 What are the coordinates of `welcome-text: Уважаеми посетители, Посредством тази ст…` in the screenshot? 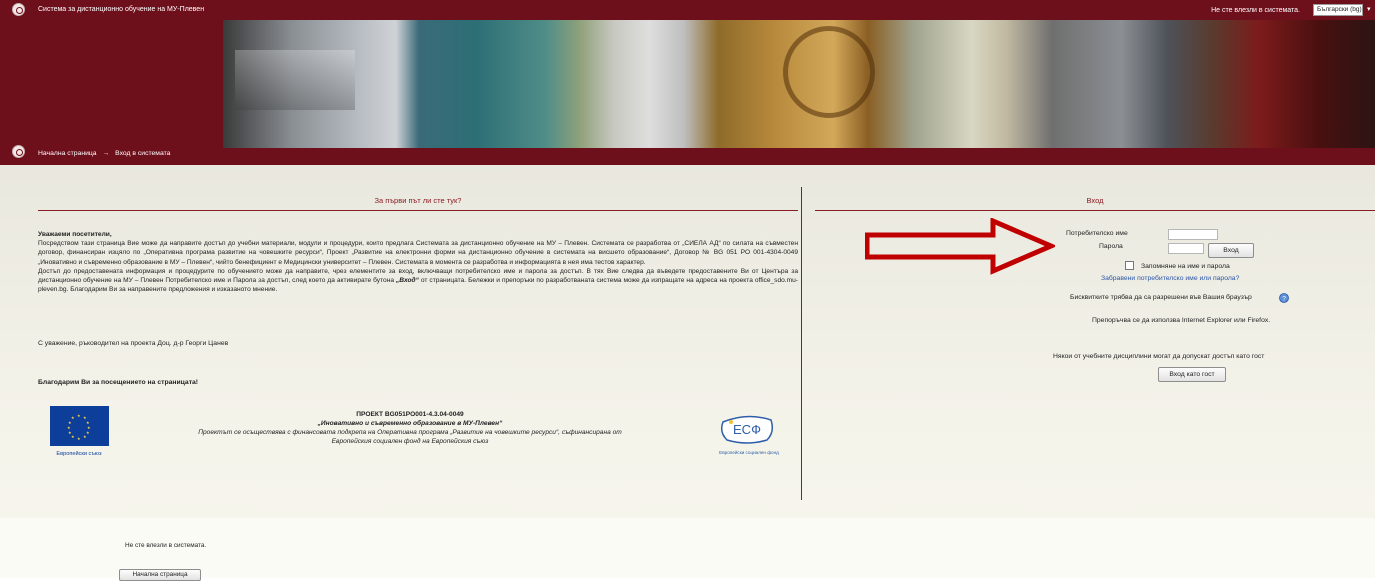 It's located at (418, 262).